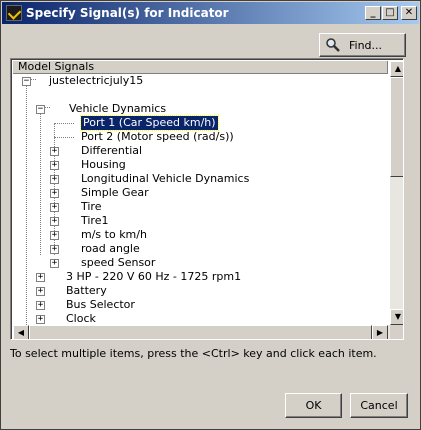  Describe the element at coordinates (396, 317) in the screenshot. I see `scroll-down-button: ▼` at that location.